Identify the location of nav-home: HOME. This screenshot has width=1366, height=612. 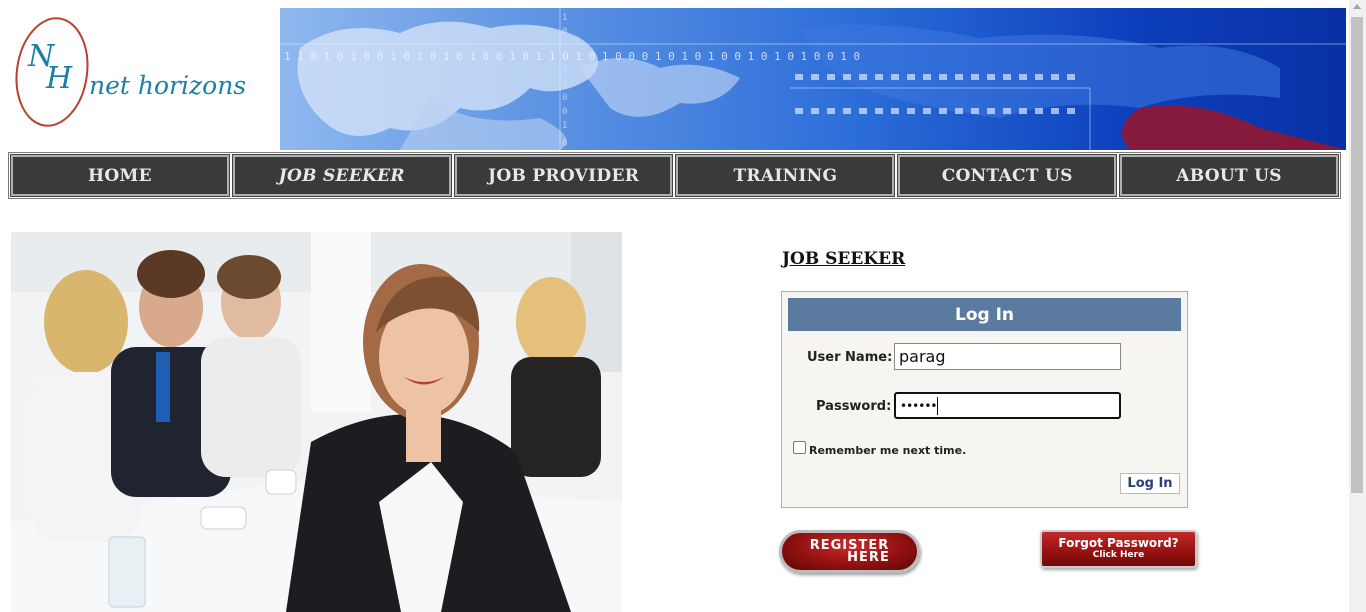
(120, 175).